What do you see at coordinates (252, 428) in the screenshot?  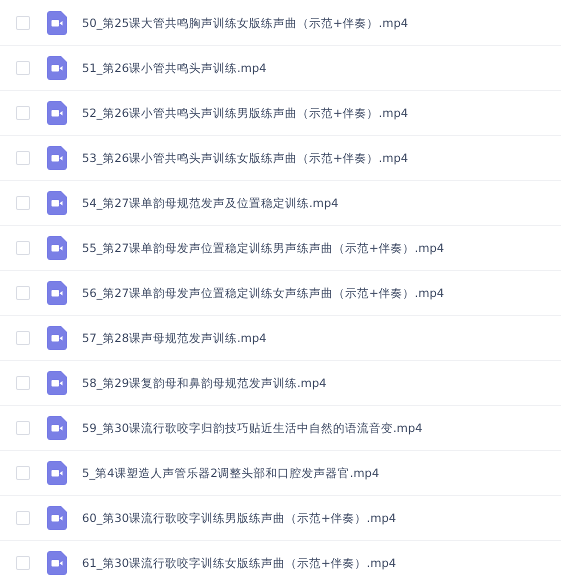 I see `file-name: 59_第30课流行歌咬字归韵技巧贴近生活中自然的语流音变.mp4` at bounding box center [252, 428].